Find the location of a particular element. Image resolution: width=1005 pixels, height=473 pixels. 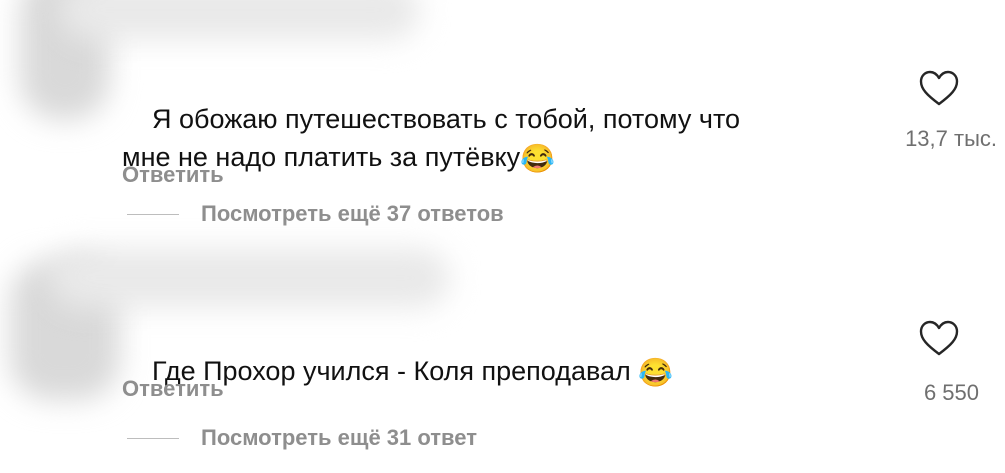

comment-body: Где Прохор учился - Коля преподавал is located at coordinates (395, 371).